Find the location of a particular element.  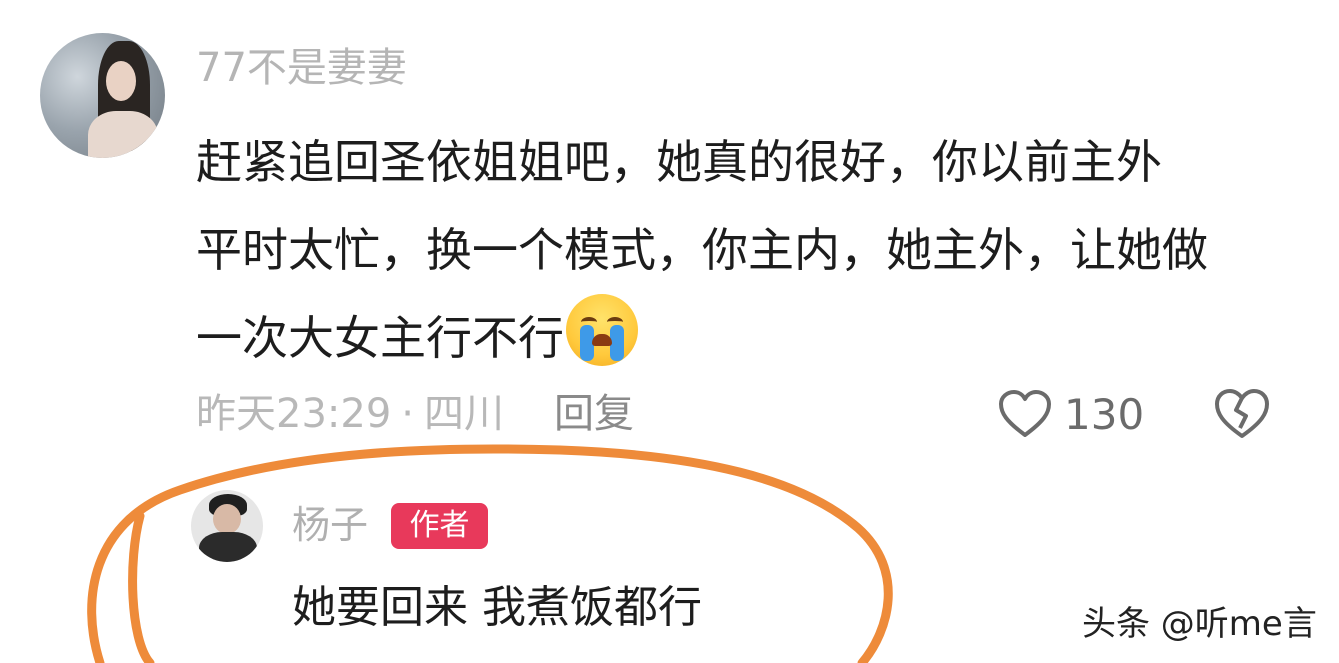

comment-line: 一次大女主行不行 is located at coordinates (751, 338).